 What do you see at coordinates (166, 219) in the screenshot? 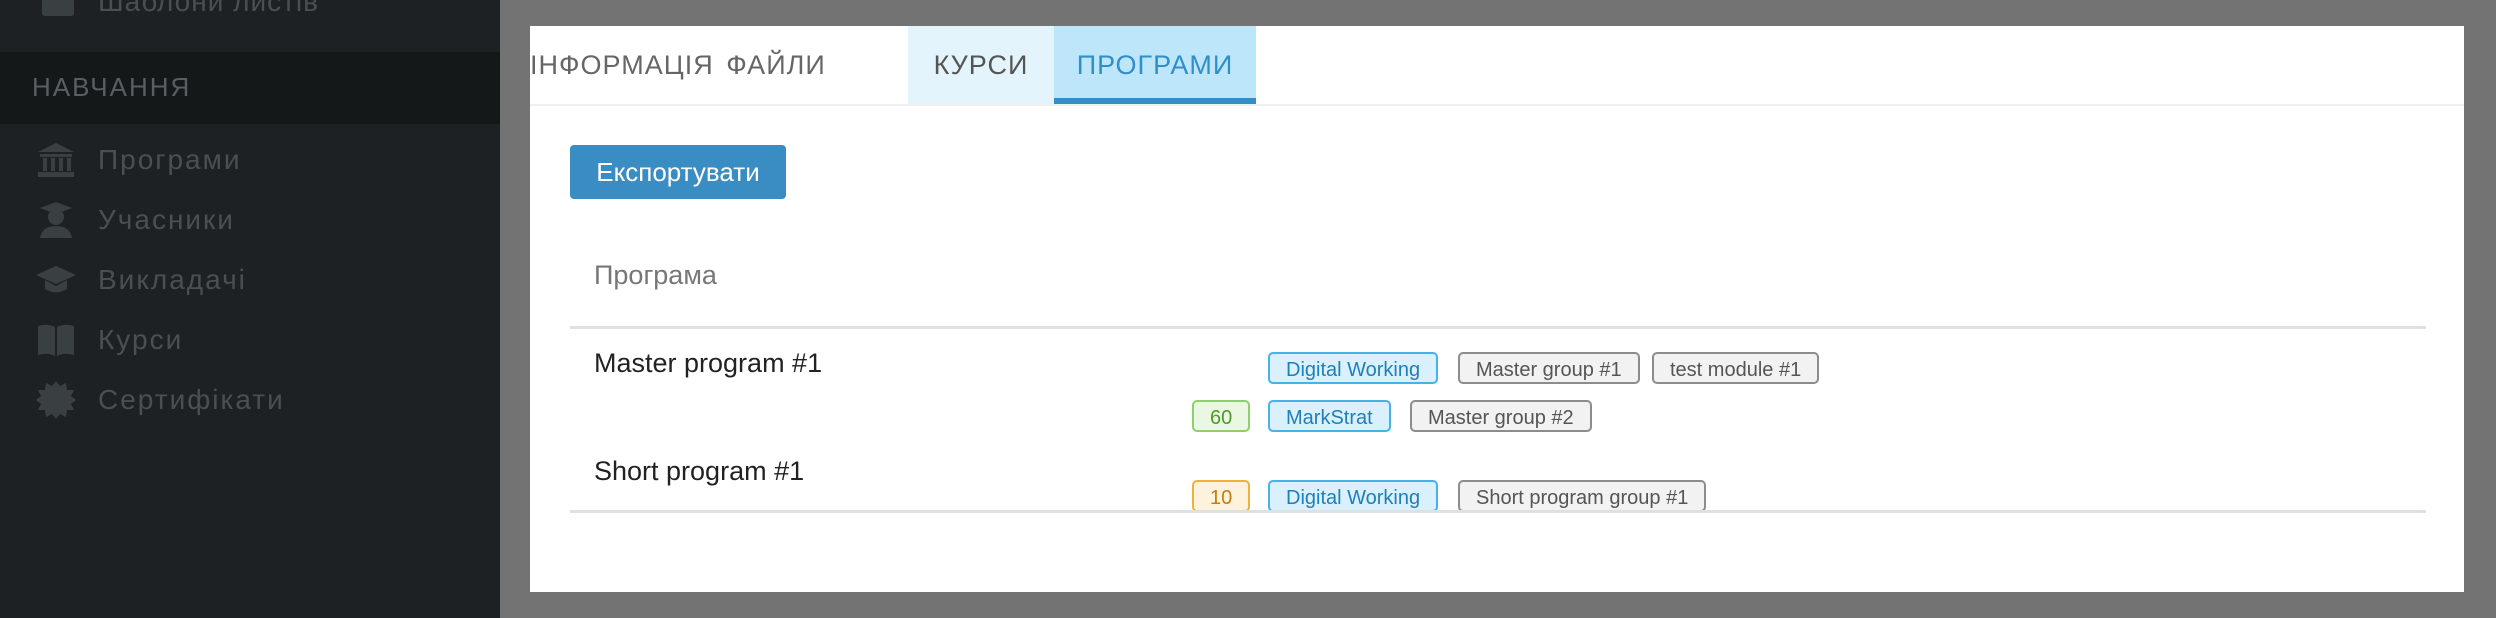
I see `sidebar-item-label: Учасники` at bounding box center [166, 219].